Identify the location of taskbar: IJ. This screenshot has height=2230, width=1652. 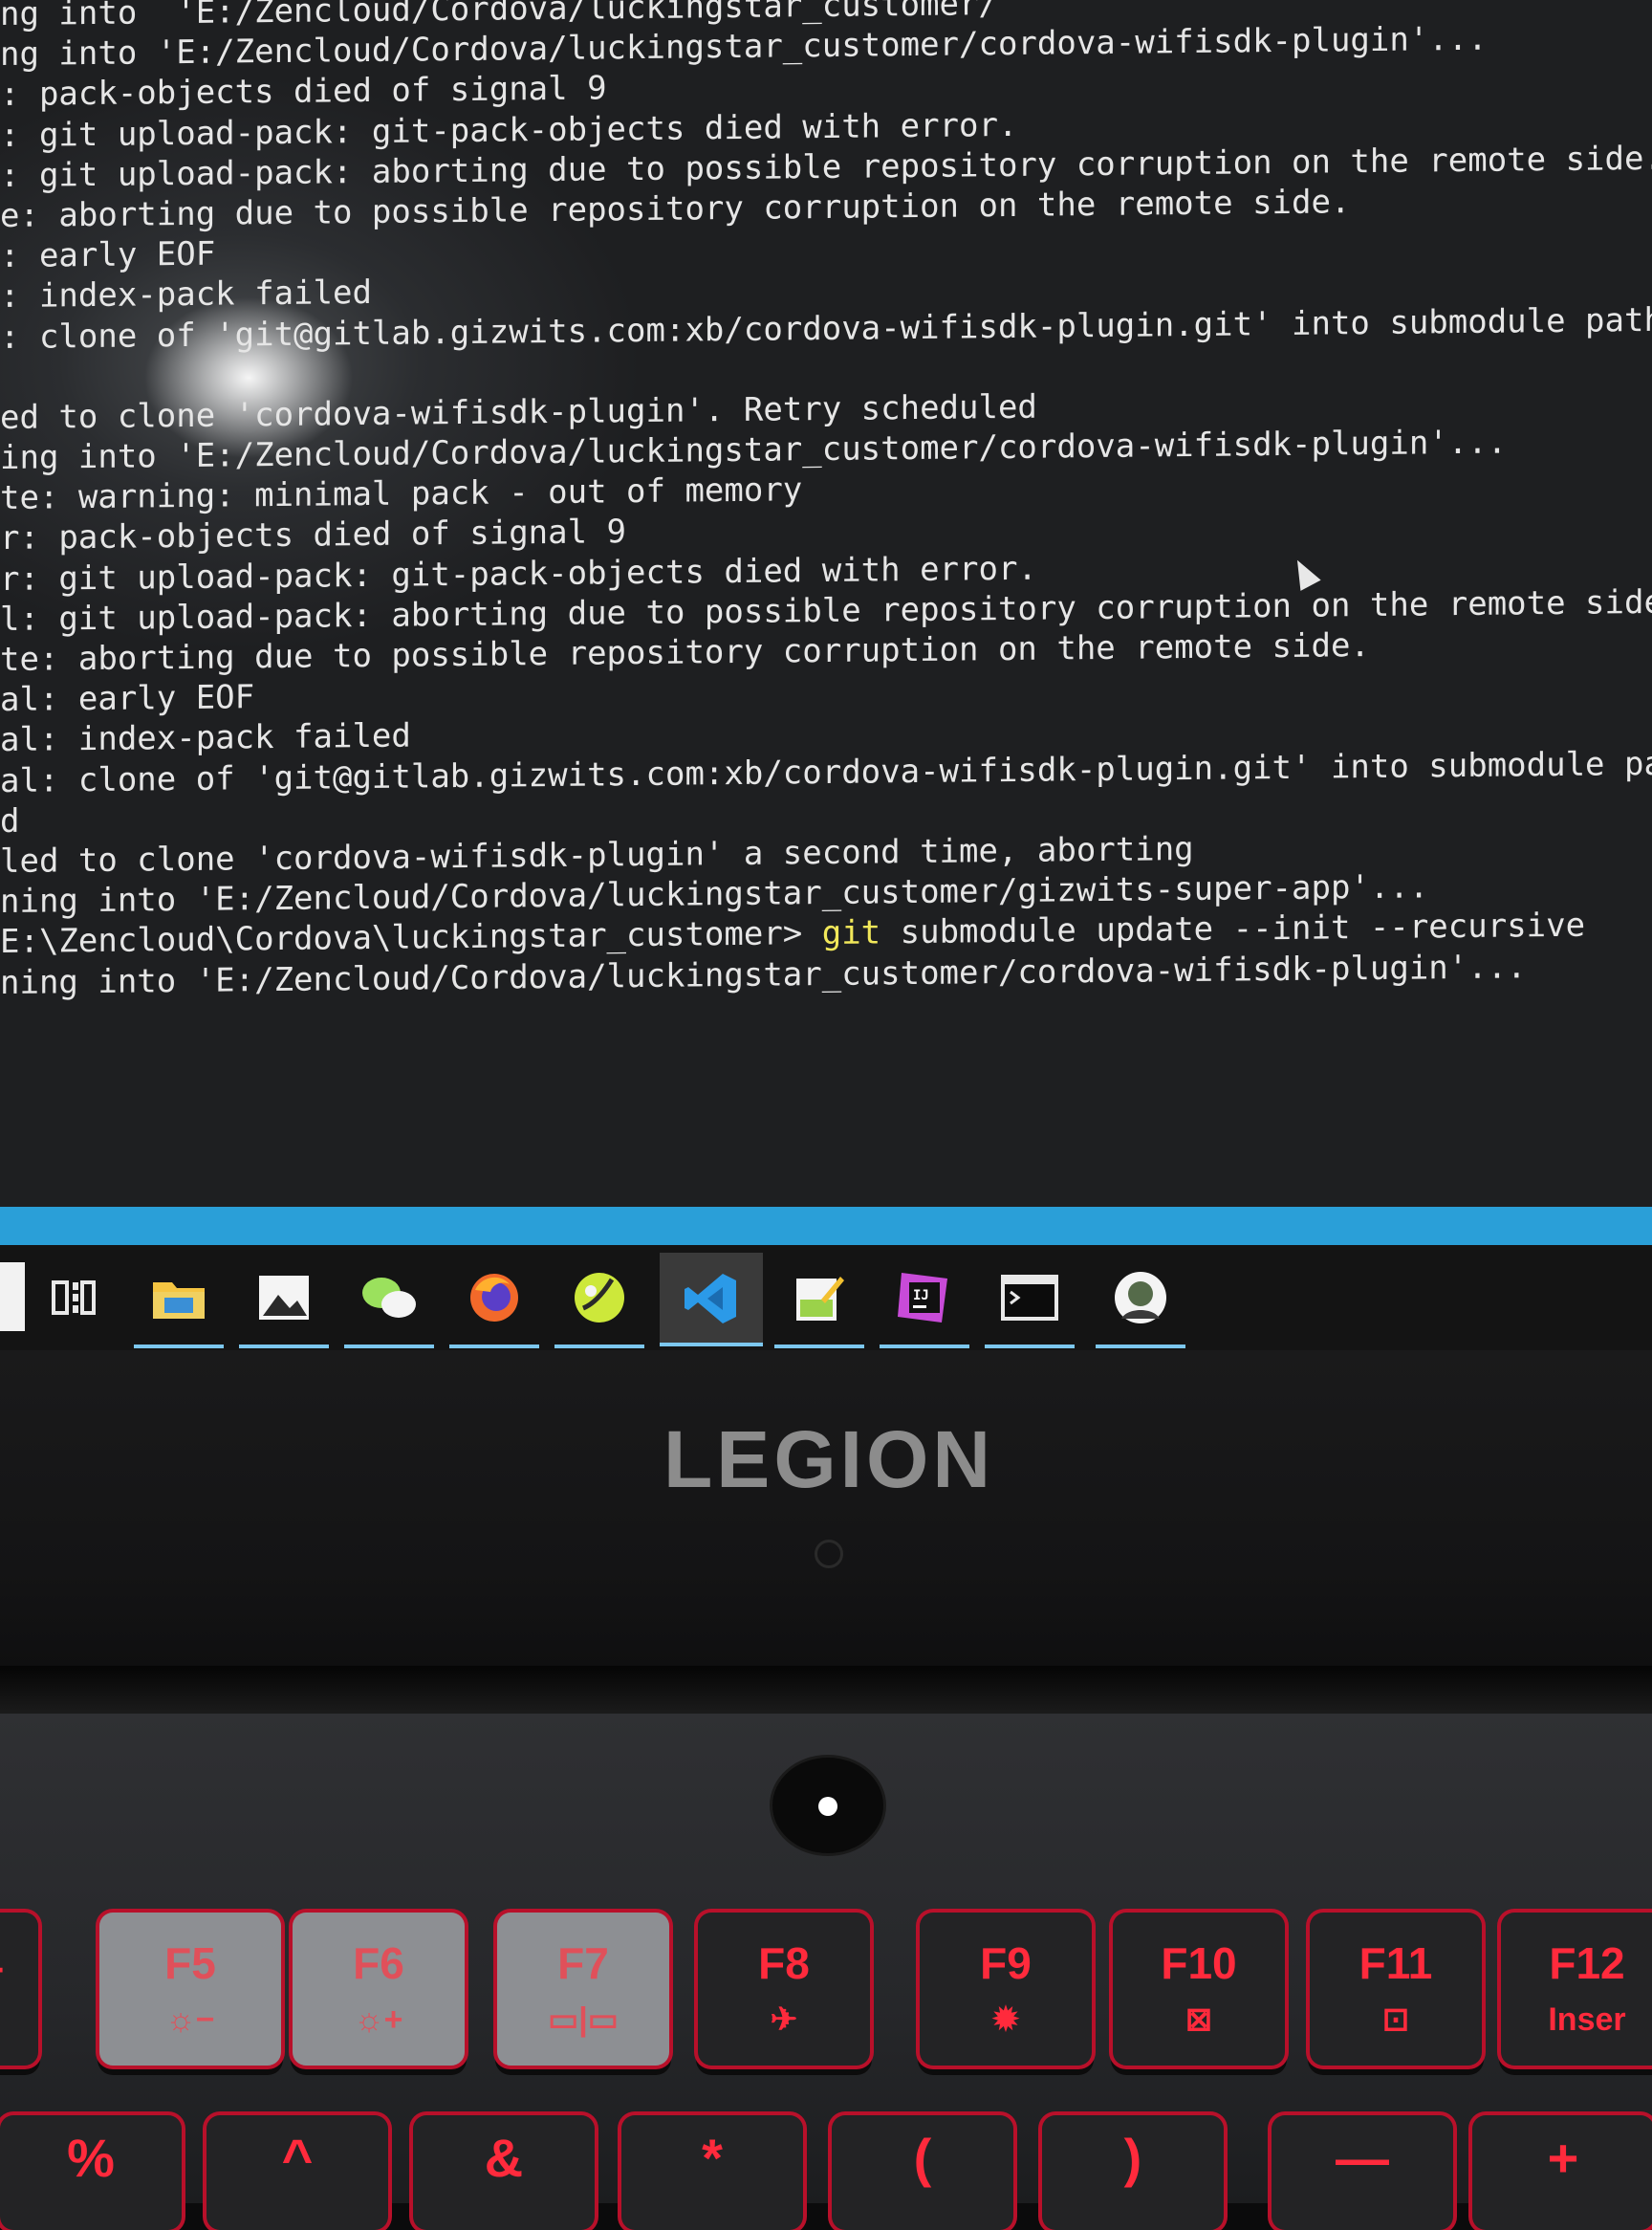
(826, 1297).